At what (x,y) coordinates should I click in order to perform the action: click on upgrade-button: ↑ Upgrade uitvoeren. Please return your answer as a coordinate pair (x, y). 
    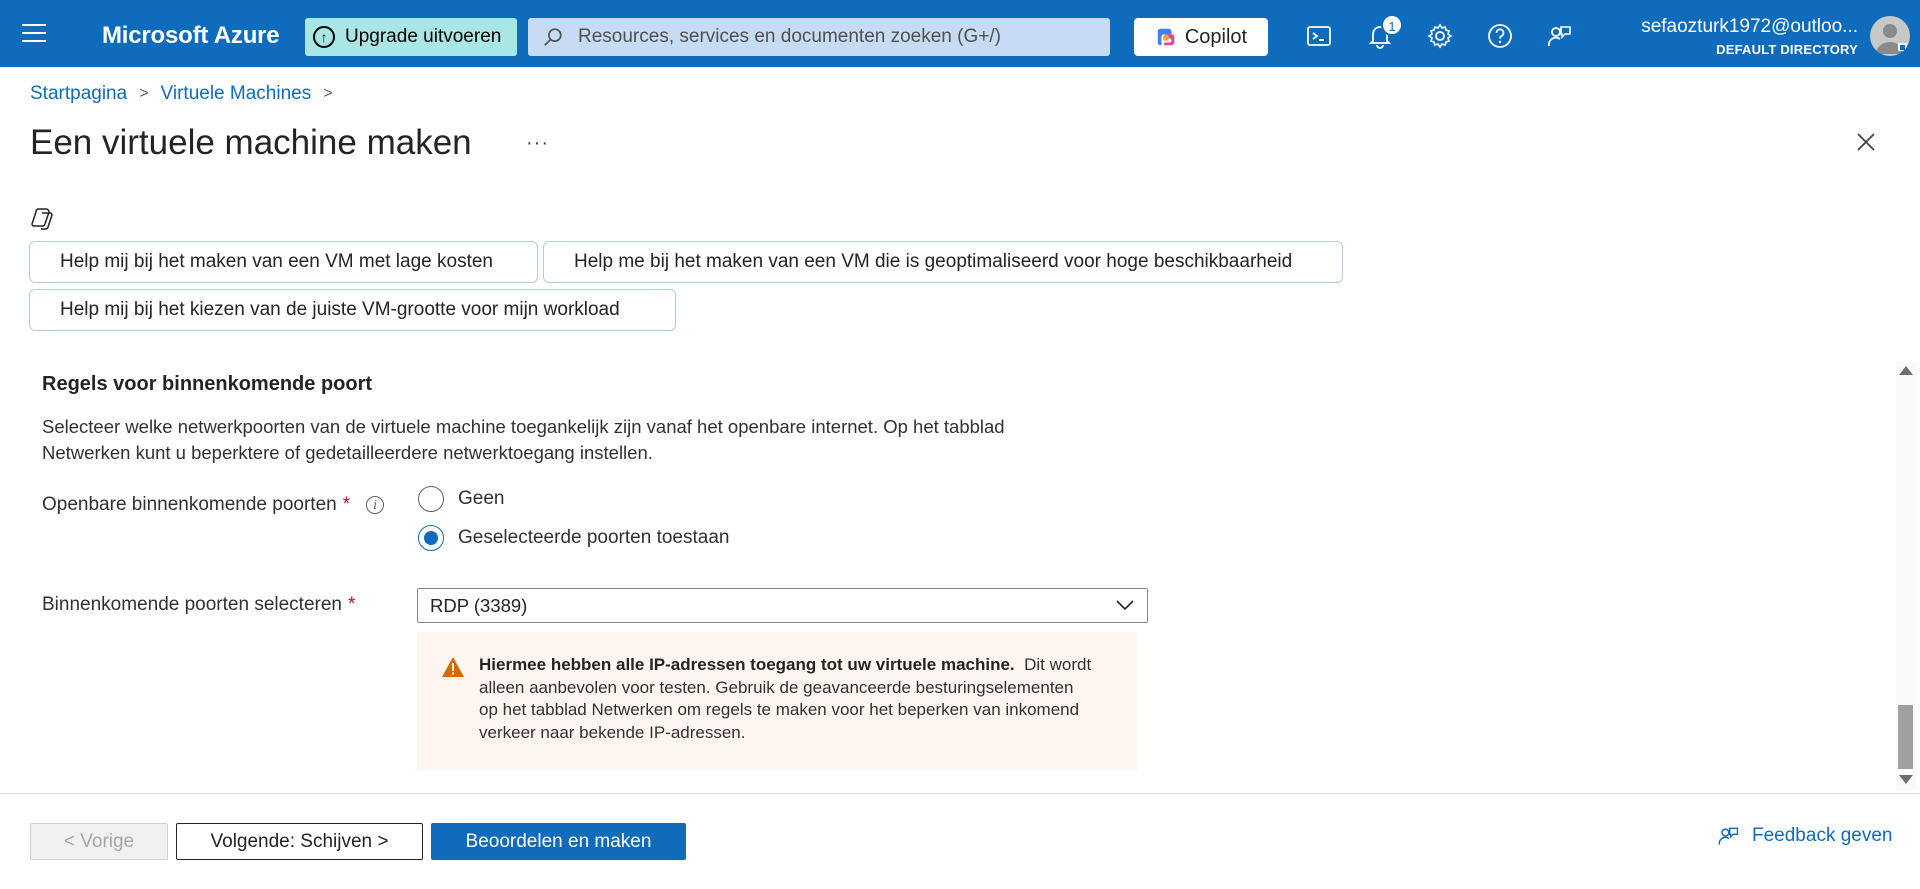
    Looking at the image, I should click on (411, 37).